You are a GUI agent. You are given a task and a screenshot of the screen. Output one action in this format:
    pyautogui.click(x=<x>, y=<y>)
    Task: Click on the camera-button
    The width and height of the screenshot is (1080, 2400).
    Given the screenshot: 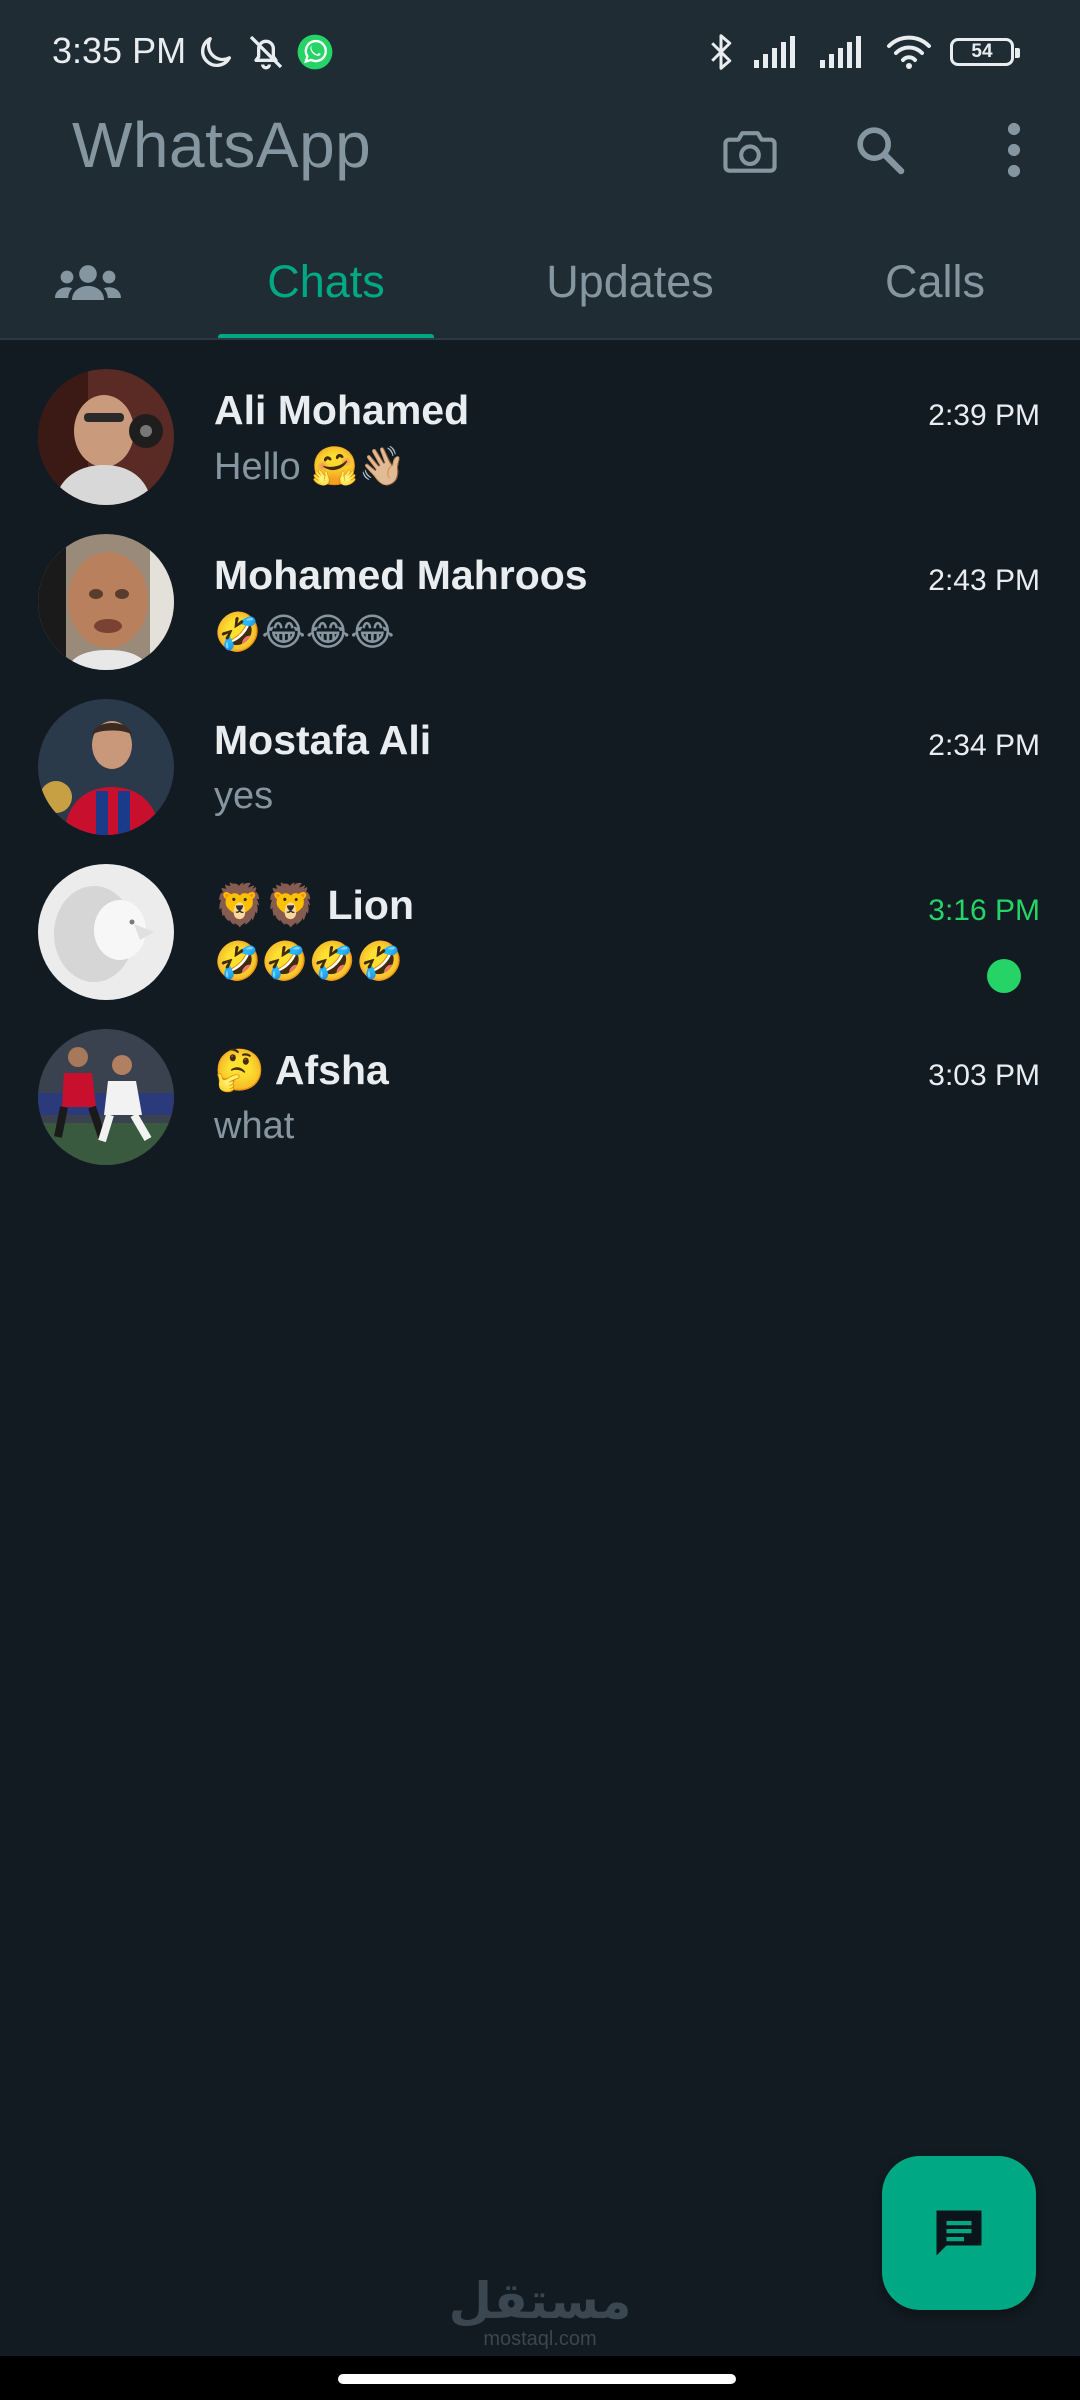 What is the action you would take?
    pyautogui.click(x=750, y=150)
    